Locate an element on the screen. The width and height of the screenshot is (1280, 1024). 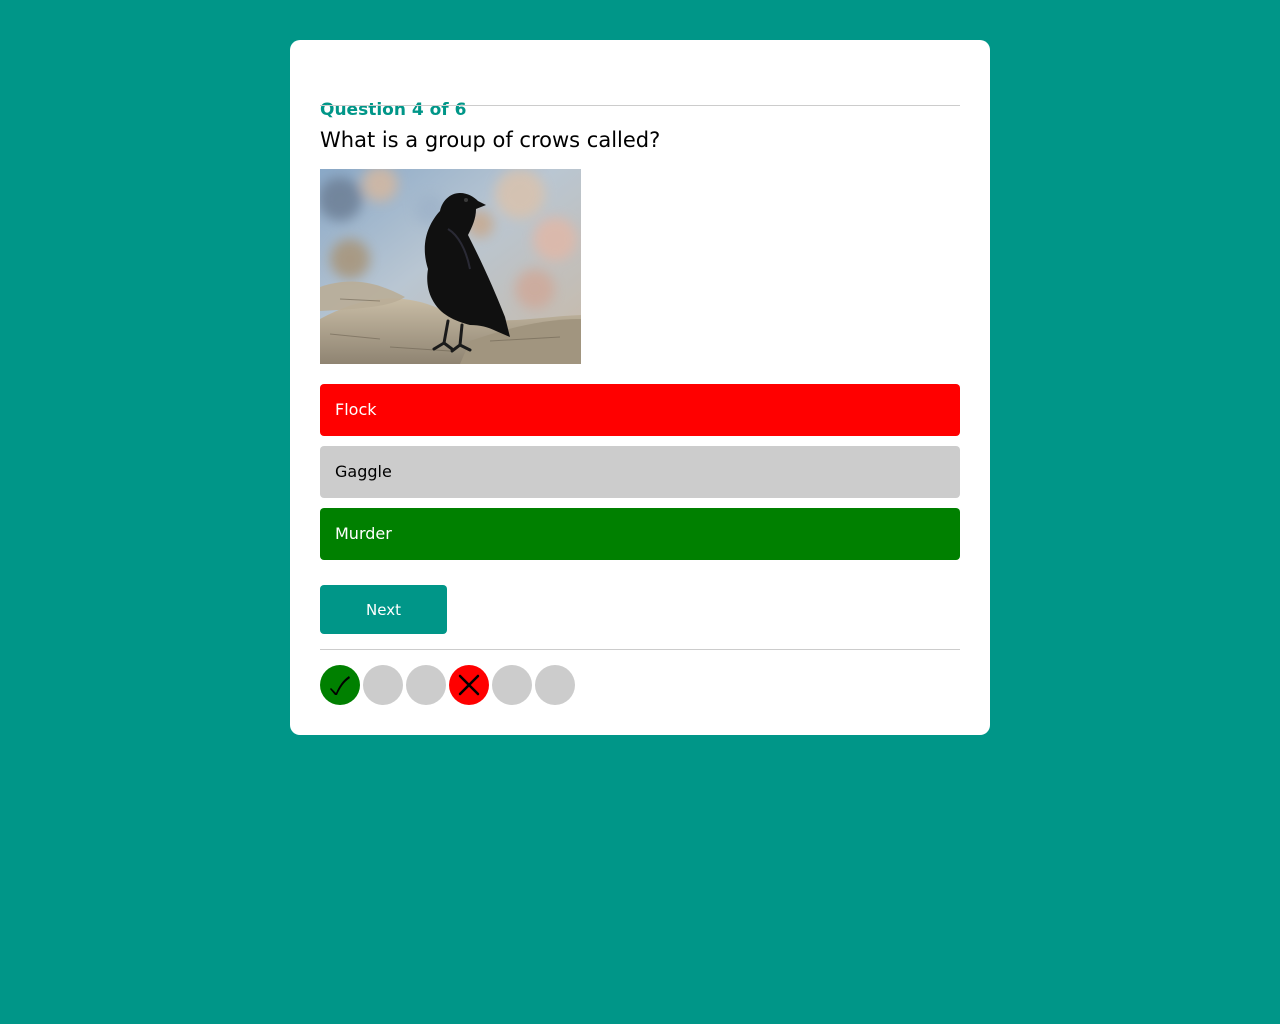
progress-dot-incorrect is located at coordinates (469, 685).